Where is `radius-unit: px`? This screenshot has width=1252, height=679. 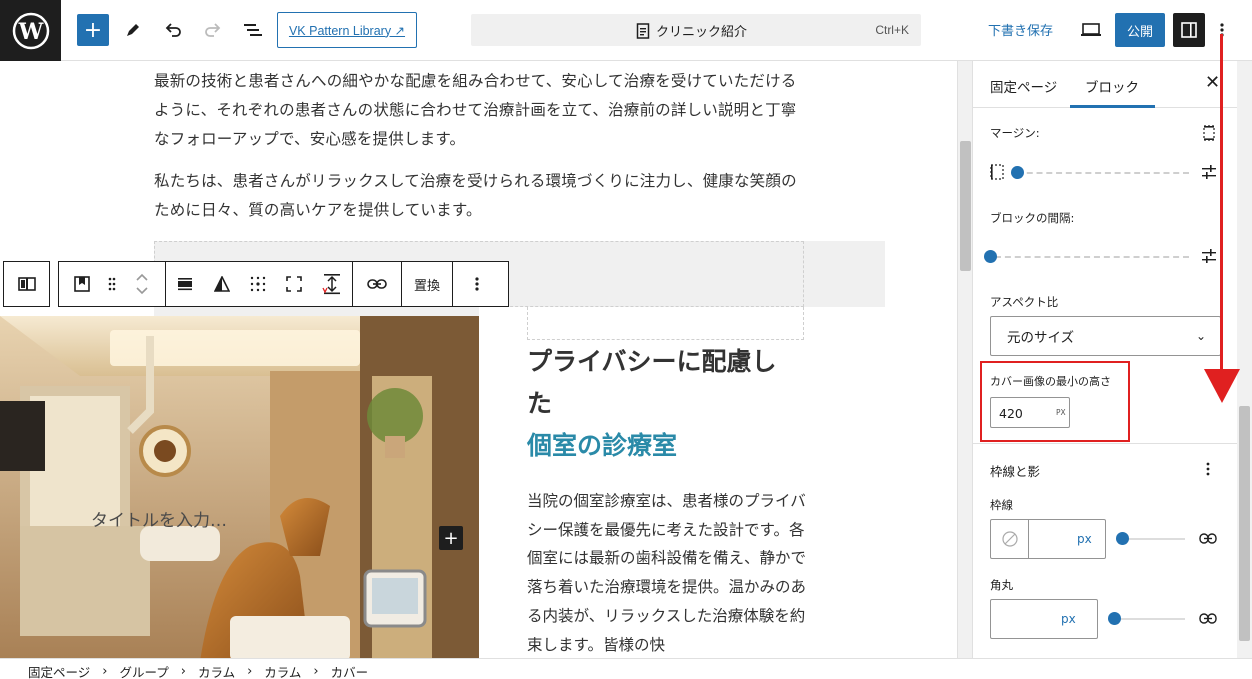
radius-unit: px is located at coordinates (1068, 619).